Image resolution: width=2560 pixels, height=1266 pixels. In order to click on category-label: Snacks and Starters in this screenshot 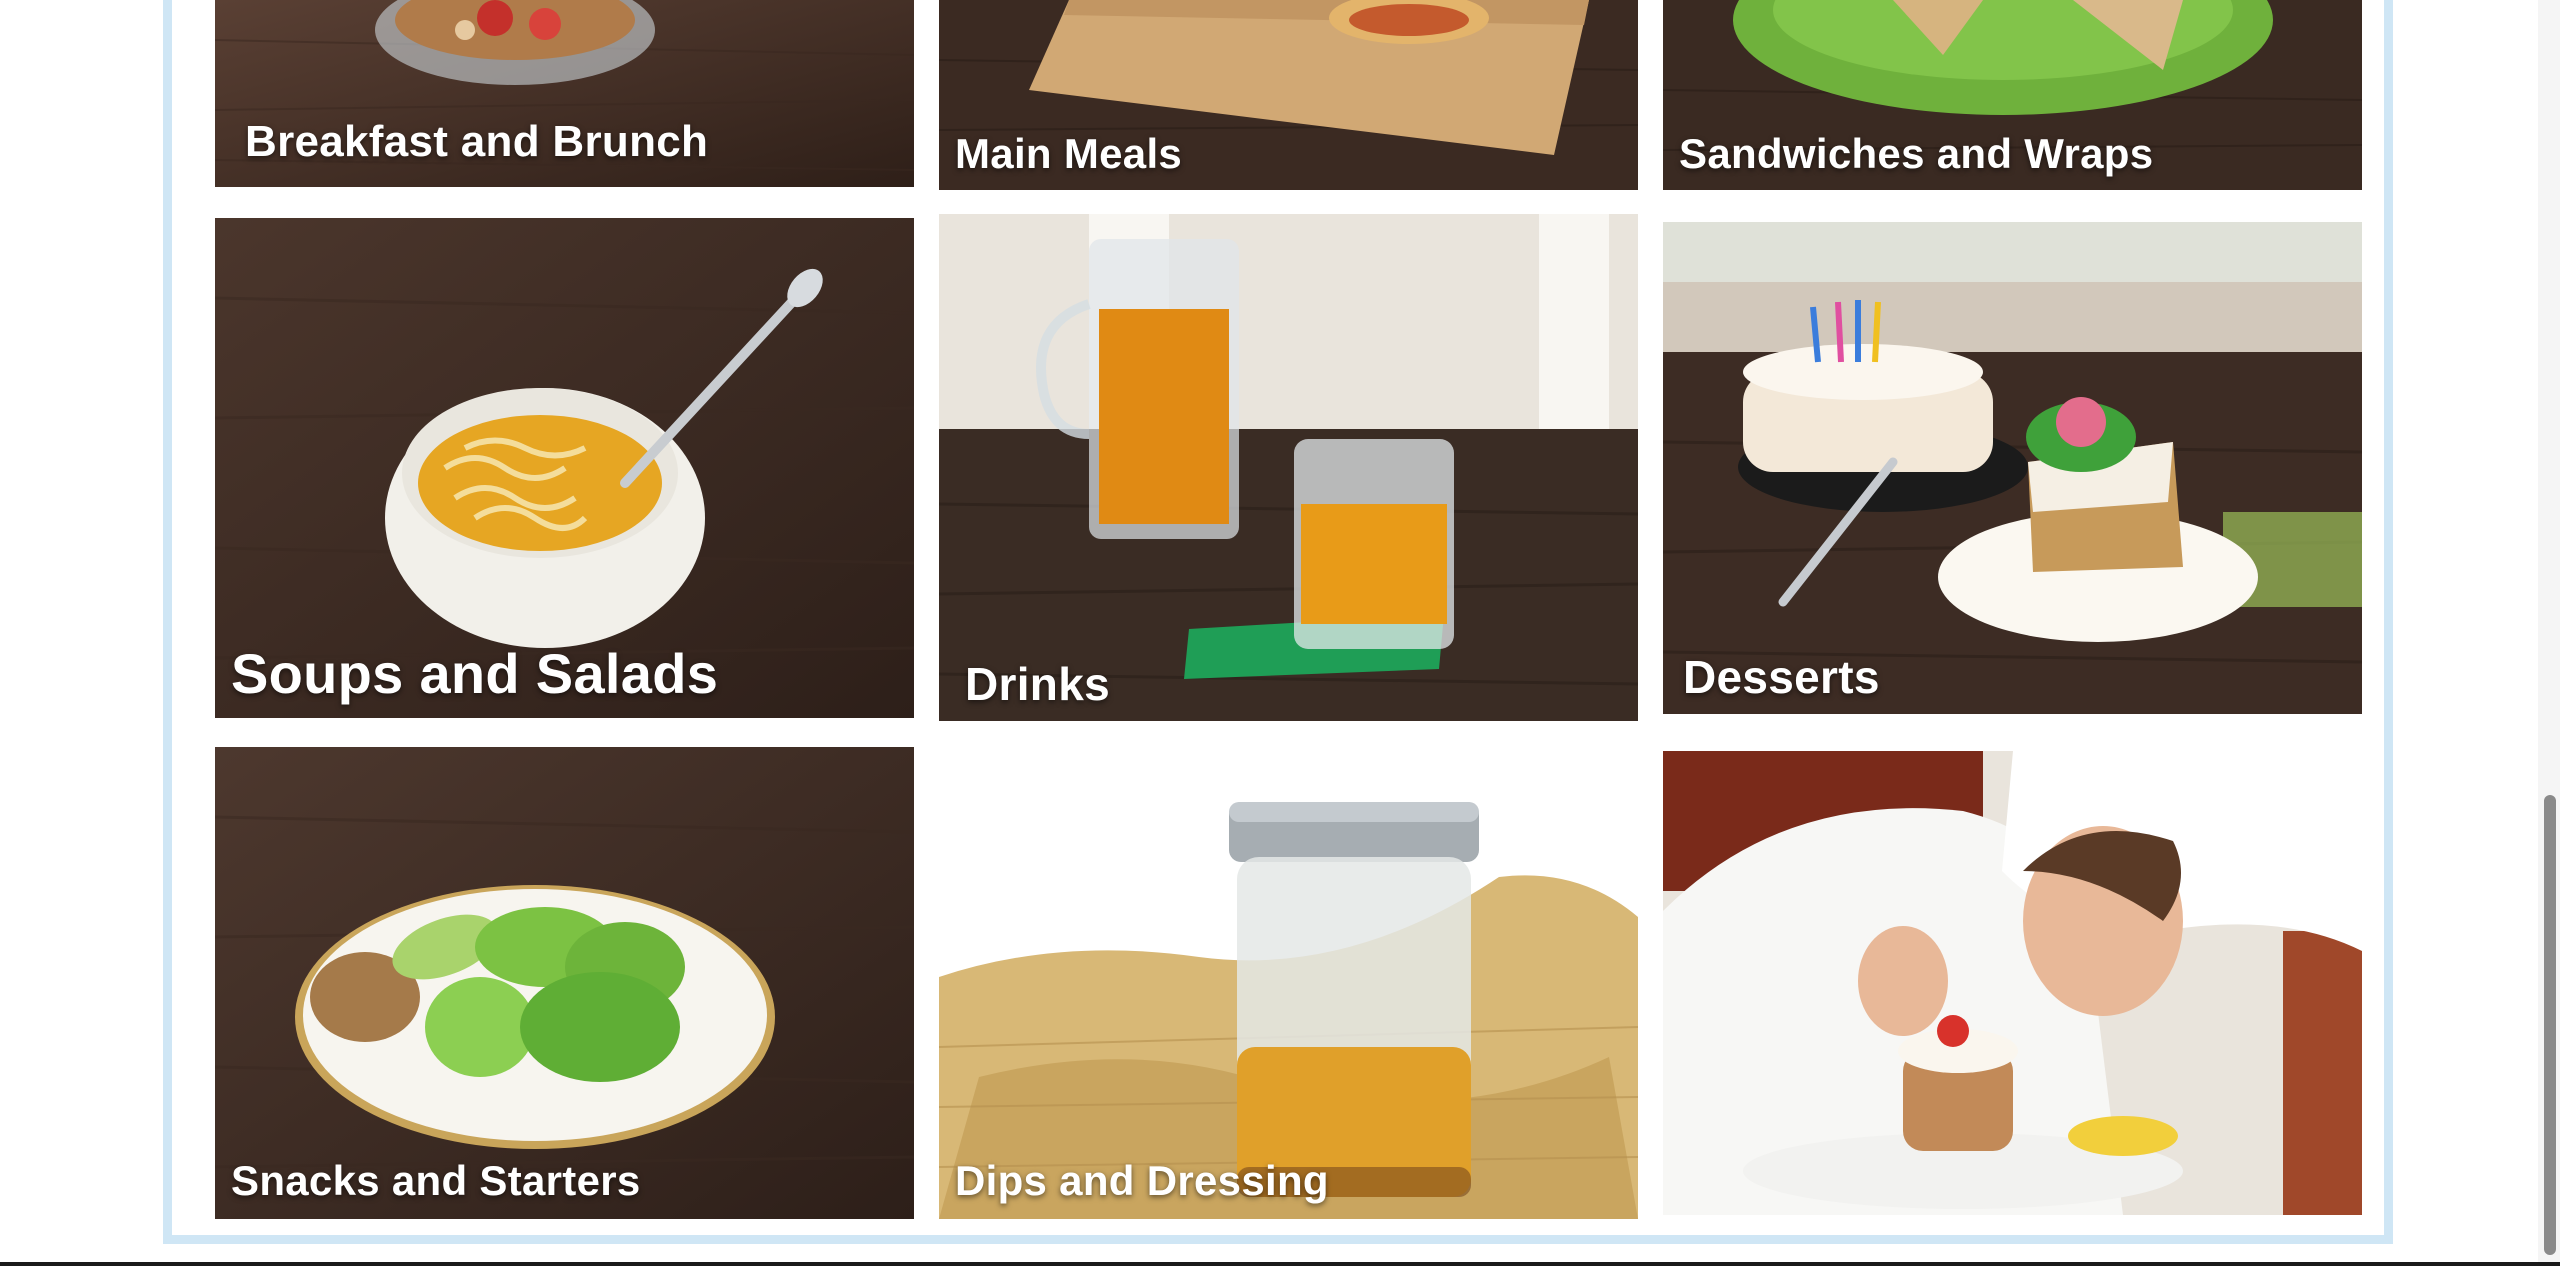, I will do `click(436, 1180)`.